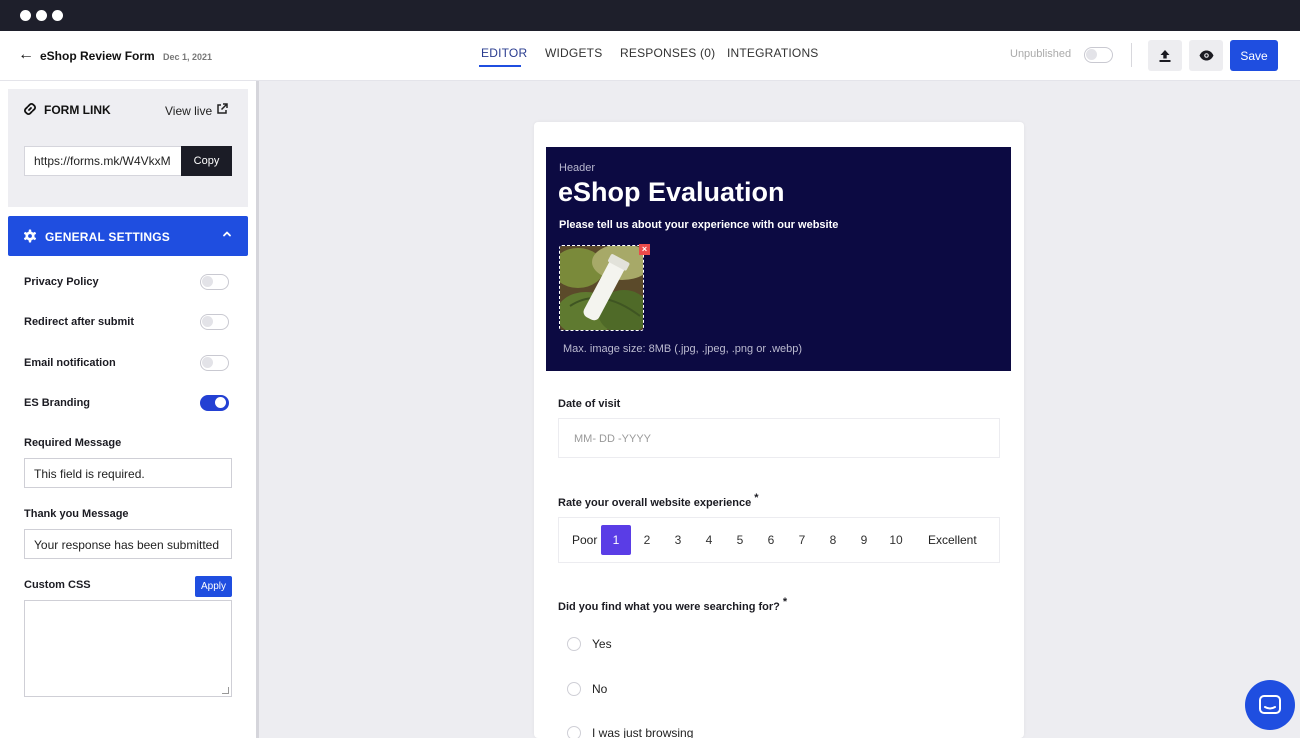 The image size is (1300, 738). What do you see at coordinates (599, 689) in the screenshot?
I see `option-no-label: No` at bounding box center [599, 689].